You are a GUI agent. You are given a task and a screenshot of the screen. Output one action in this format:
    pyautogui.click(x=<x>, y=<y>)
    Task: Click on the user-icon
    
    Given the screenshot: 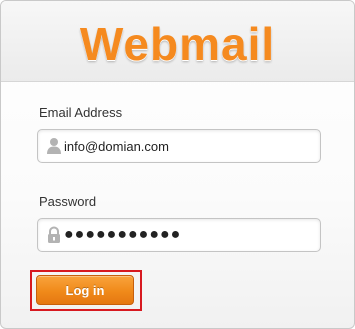 What is the action you would take?
    pyautogui.click(x=54, y=146)
    